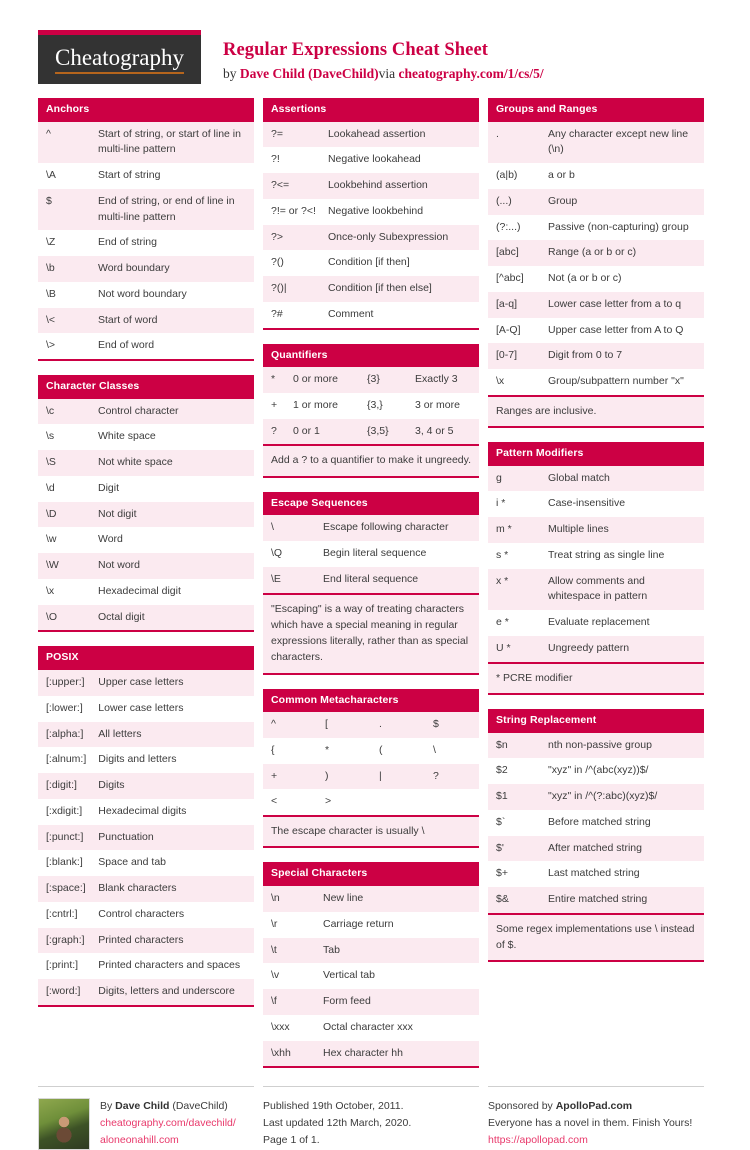  Describe the element at coordinates (276, 578) in the screenshot. I see `row-key: \E` at that location.